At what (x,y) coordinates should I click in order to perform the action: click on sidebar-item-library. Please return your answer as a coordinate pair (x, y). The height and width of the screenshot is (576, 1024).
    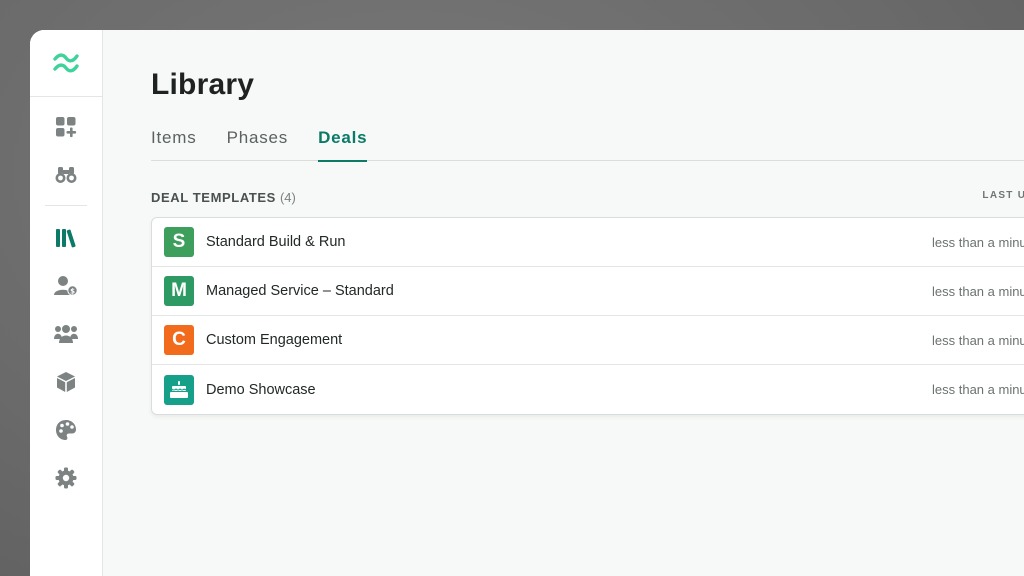
    Looking at the image, I should click on (66, 238).